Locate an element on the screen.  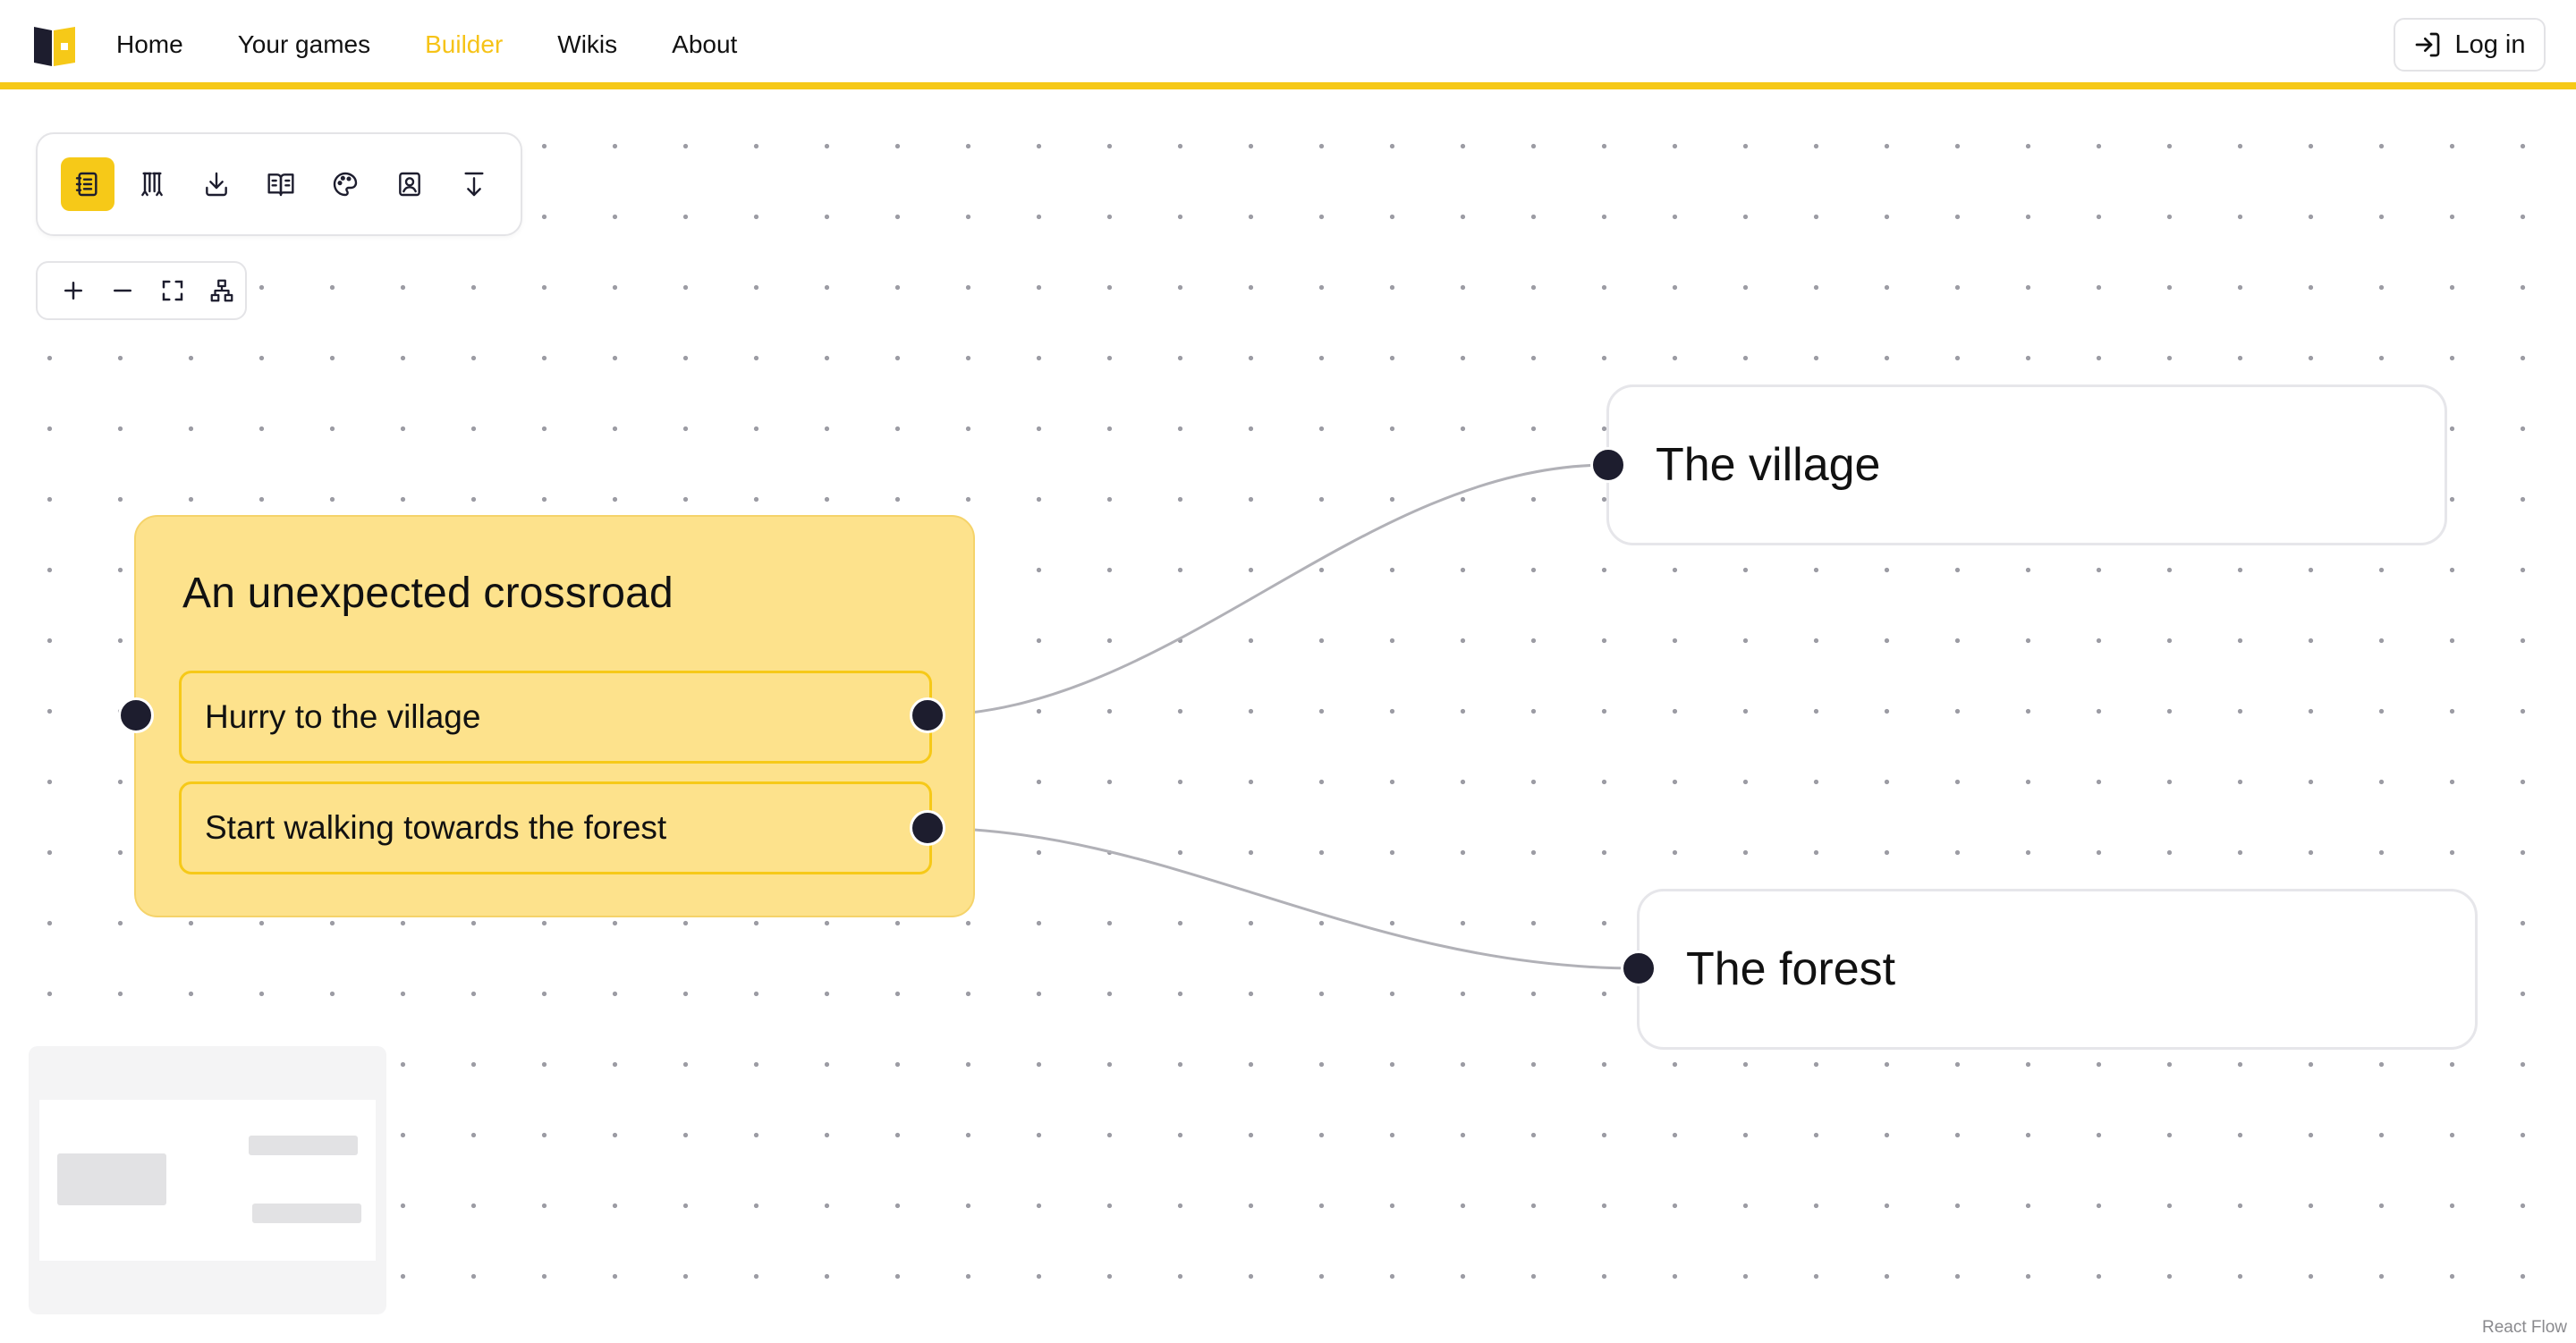
layout-icon is located at coordinates (221, 290).